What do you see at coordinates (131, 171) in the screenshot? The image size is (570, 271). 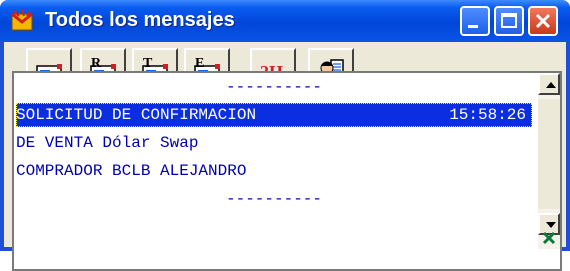 I see `message-text: COMPRADOR BCLB ALEJANDRO` at bounding box center [131, 171].